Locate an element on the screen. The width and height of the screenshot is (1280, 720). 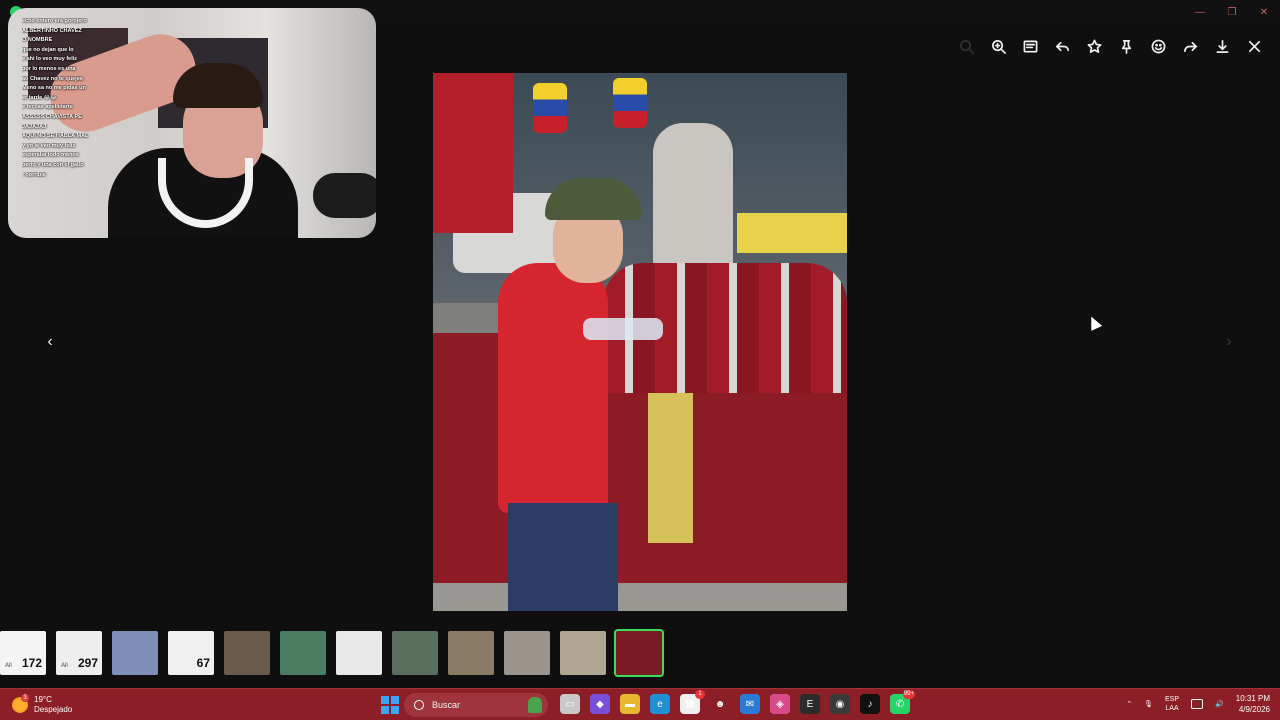
system-tray: ⌃ 🎙 ESP LAA 🔊 10:31 PM 4/9/2026 is located at coordinates (1198, 704).